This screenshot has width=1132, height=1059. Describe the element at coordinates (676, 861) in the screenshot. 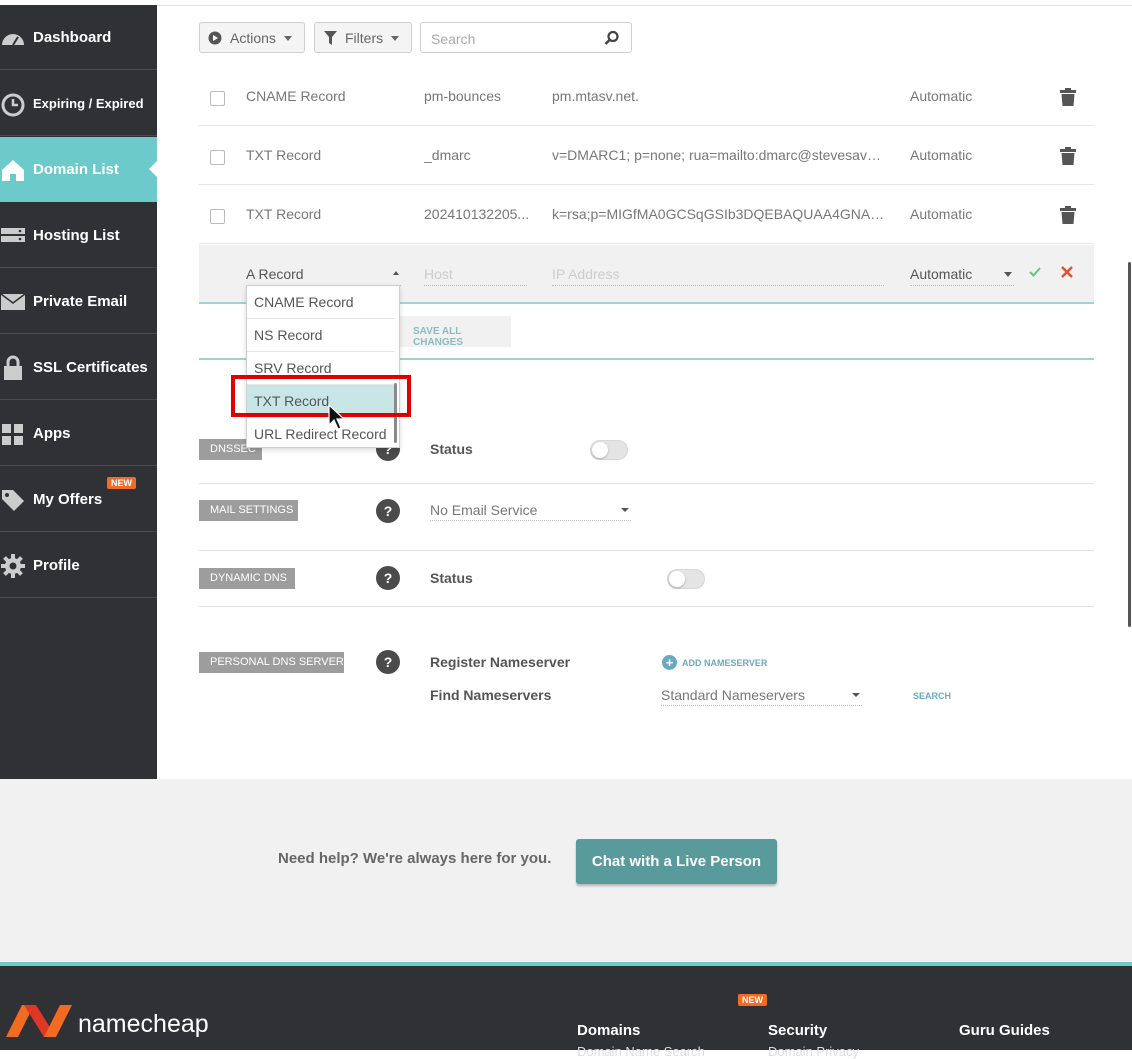

I see `chat-live-person-button: Chat with a Live Person` at that location.